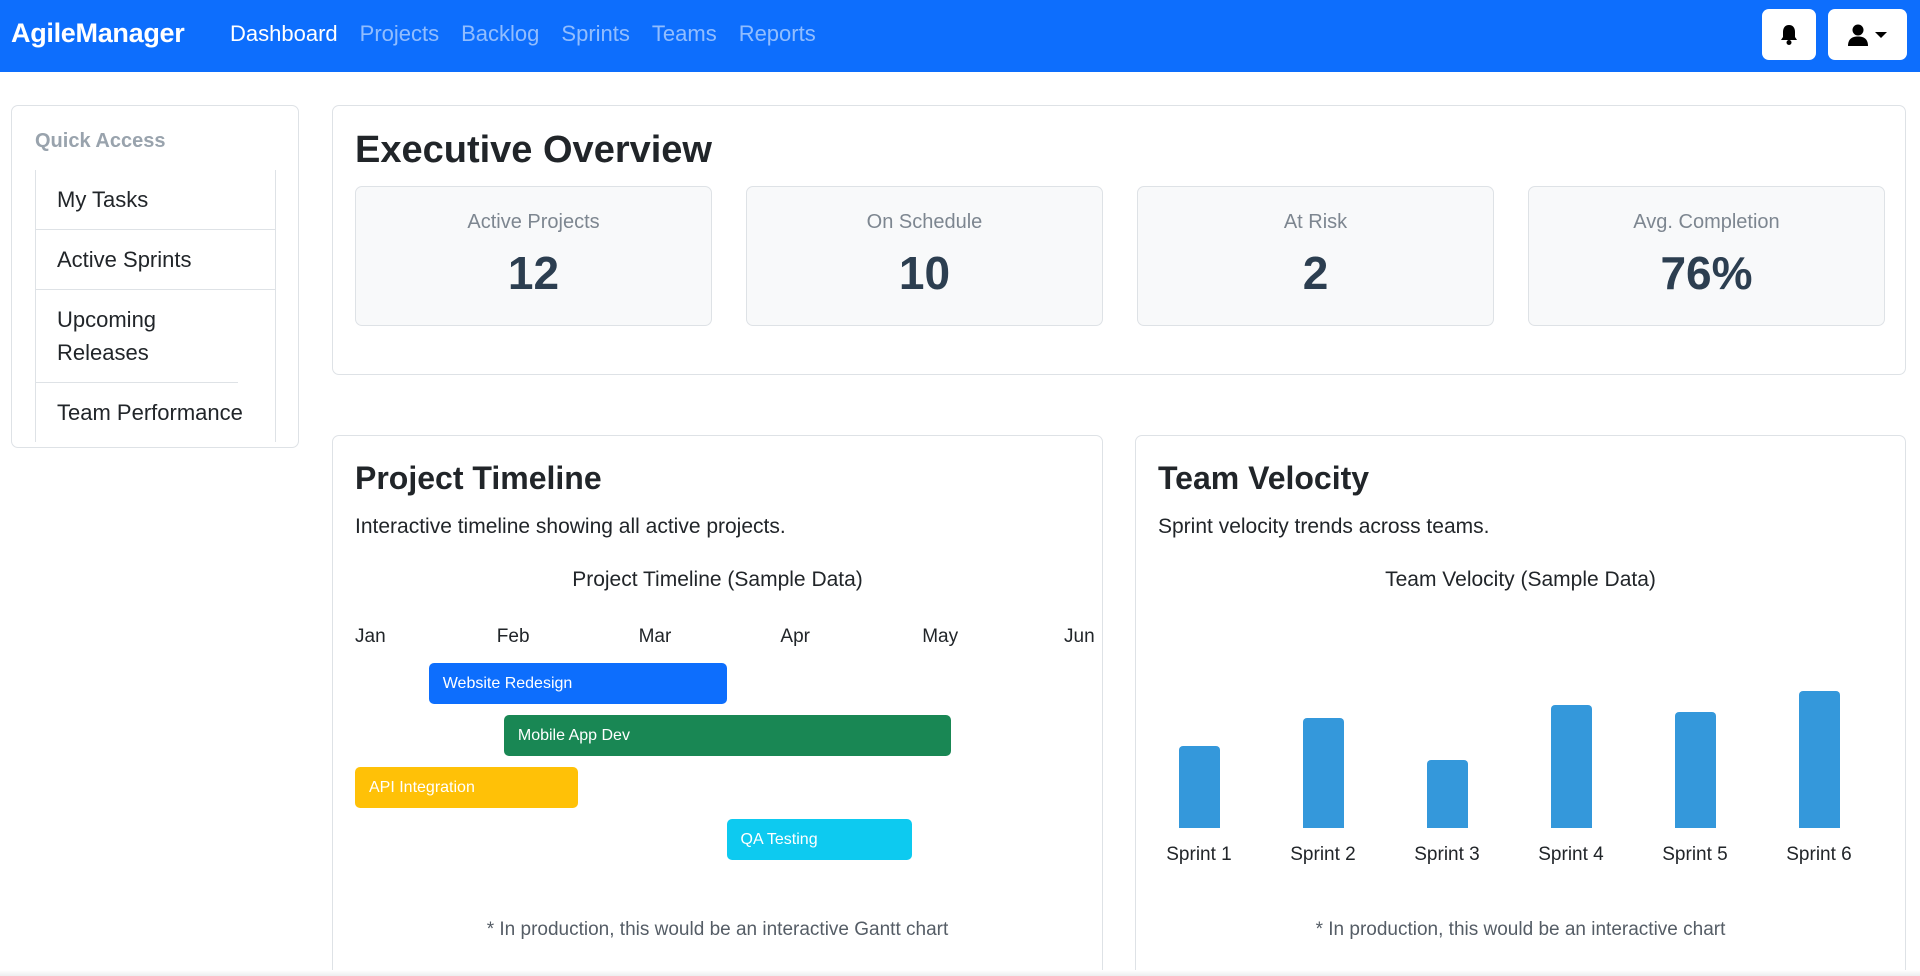 Image resolution: width=1920 pixels, height=976 pixels. What do you see at coordinates (1819, 854) in the screenshot?
I see `velocity-x-label: Sprint 6` at bounding box center [1819, 854].